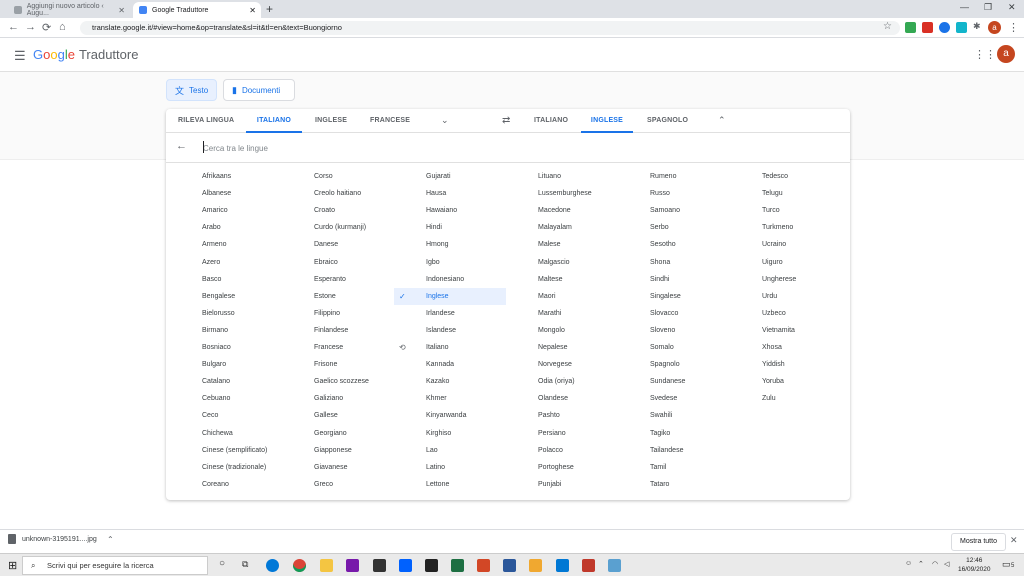 The height and width of the screenshot is (576, 1024). Describe the element at coordinates (20, 56) in the screenshot. I see `hamburger-menu-icon: ☰` at that location.